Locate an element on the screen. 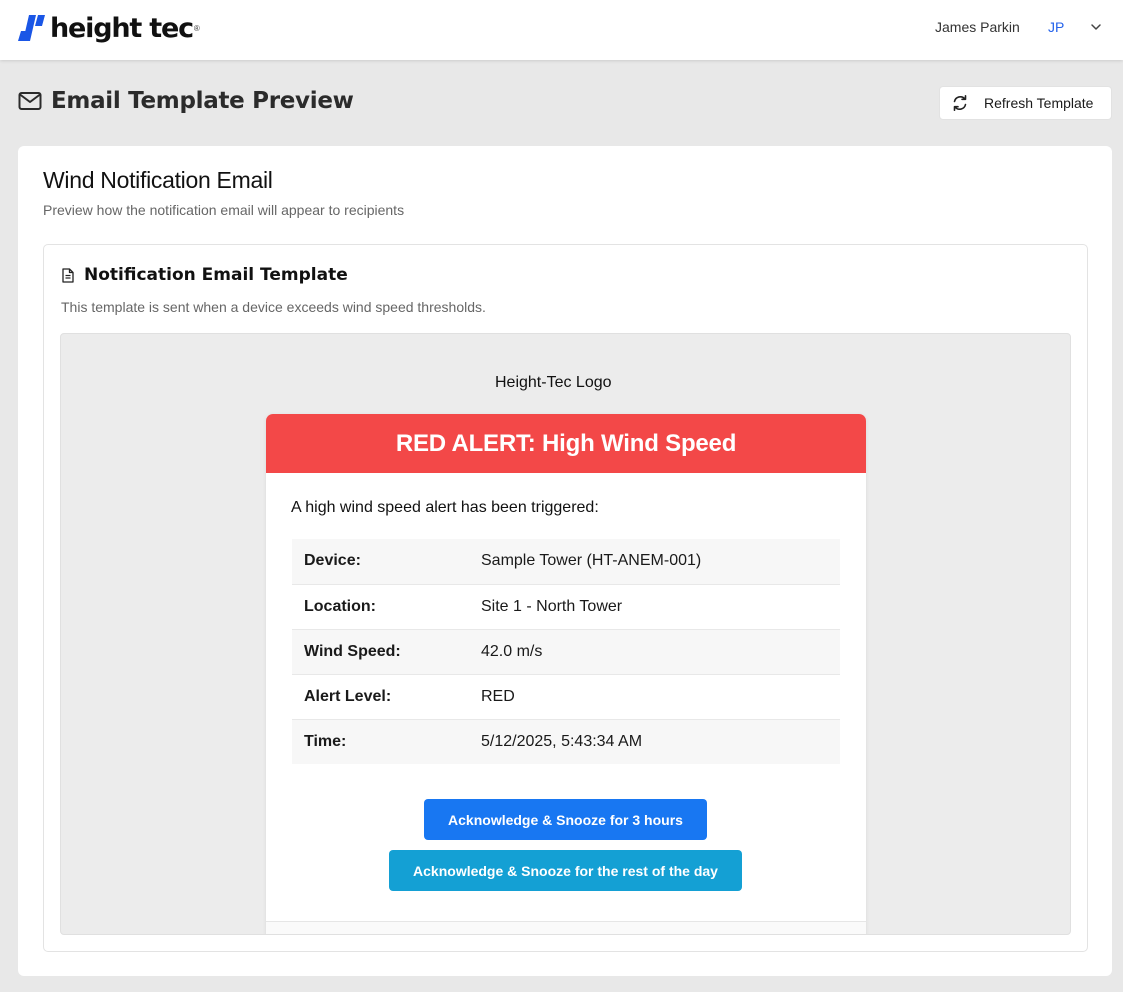  details-label: Time: is located at coordinates (380, 741).